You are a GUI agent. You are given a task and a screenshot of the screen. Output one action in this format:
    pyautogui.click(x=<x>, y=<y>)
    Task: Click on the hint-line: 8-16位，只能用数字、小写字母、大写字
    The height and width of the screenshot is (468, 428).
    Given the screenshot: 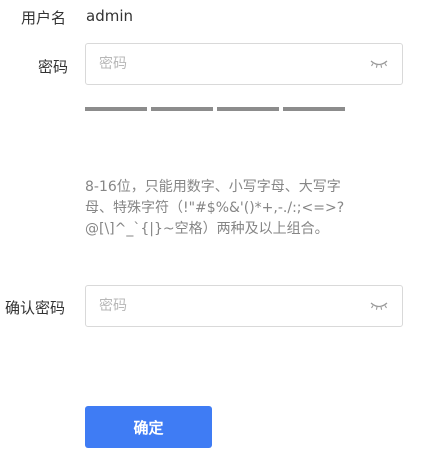 What is the action you would take?
    pyautogui.click(x=213, y=187)
    